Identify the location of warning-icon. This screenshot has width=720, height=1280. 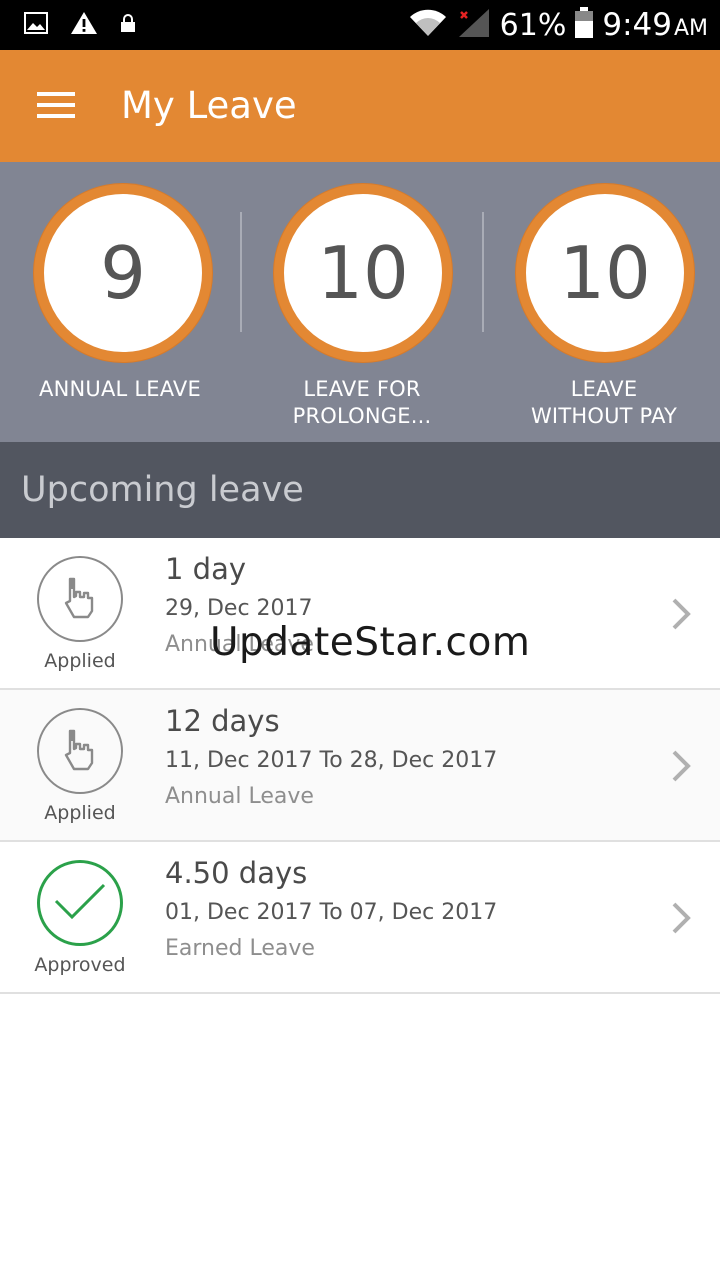
(84, 25).